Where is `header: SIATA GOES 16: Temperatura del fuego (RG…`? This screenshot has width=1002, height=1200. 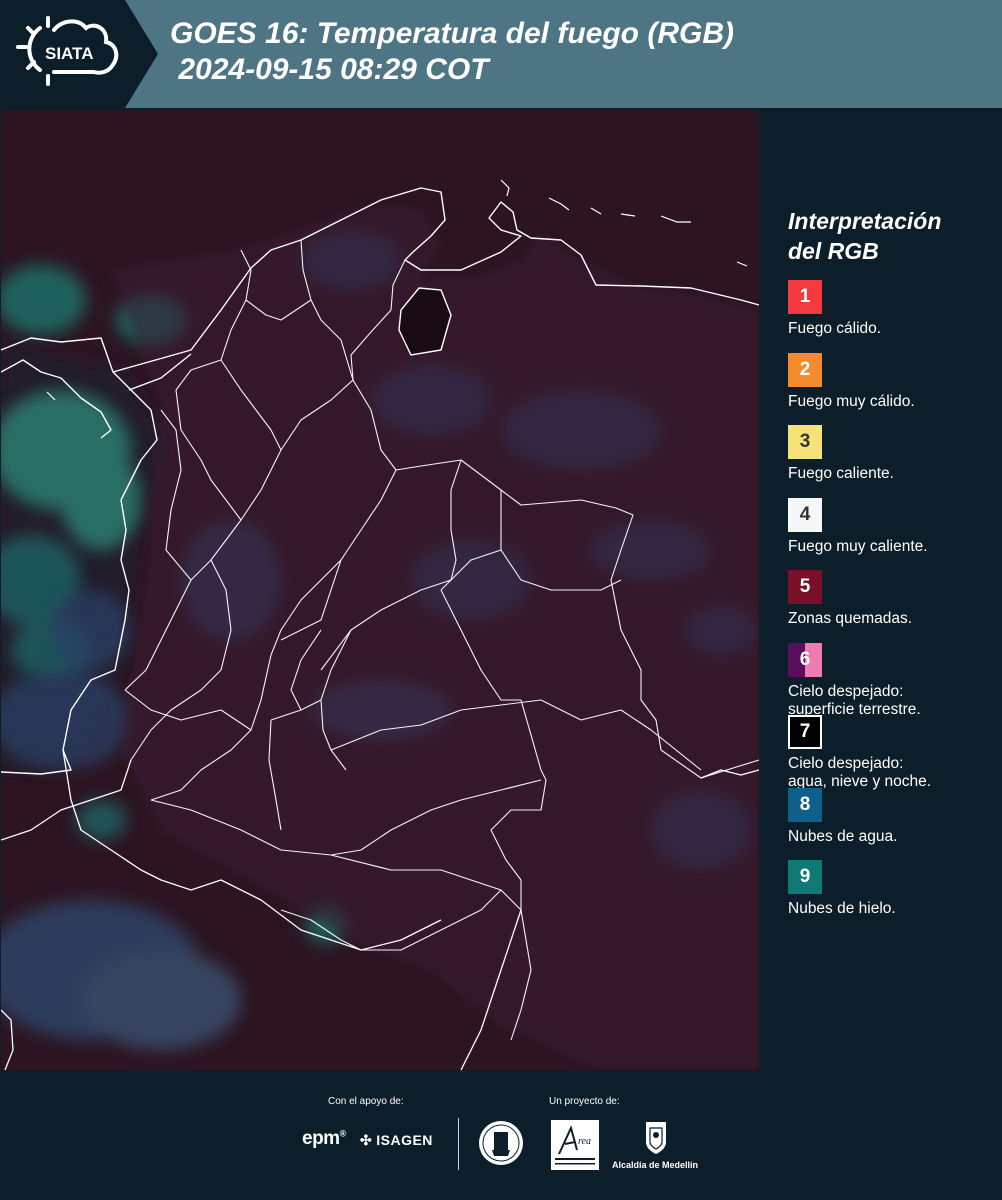
header: SIATA GOES 16: Temperatura del fuego (RG… is located at coordinates (501, 54).